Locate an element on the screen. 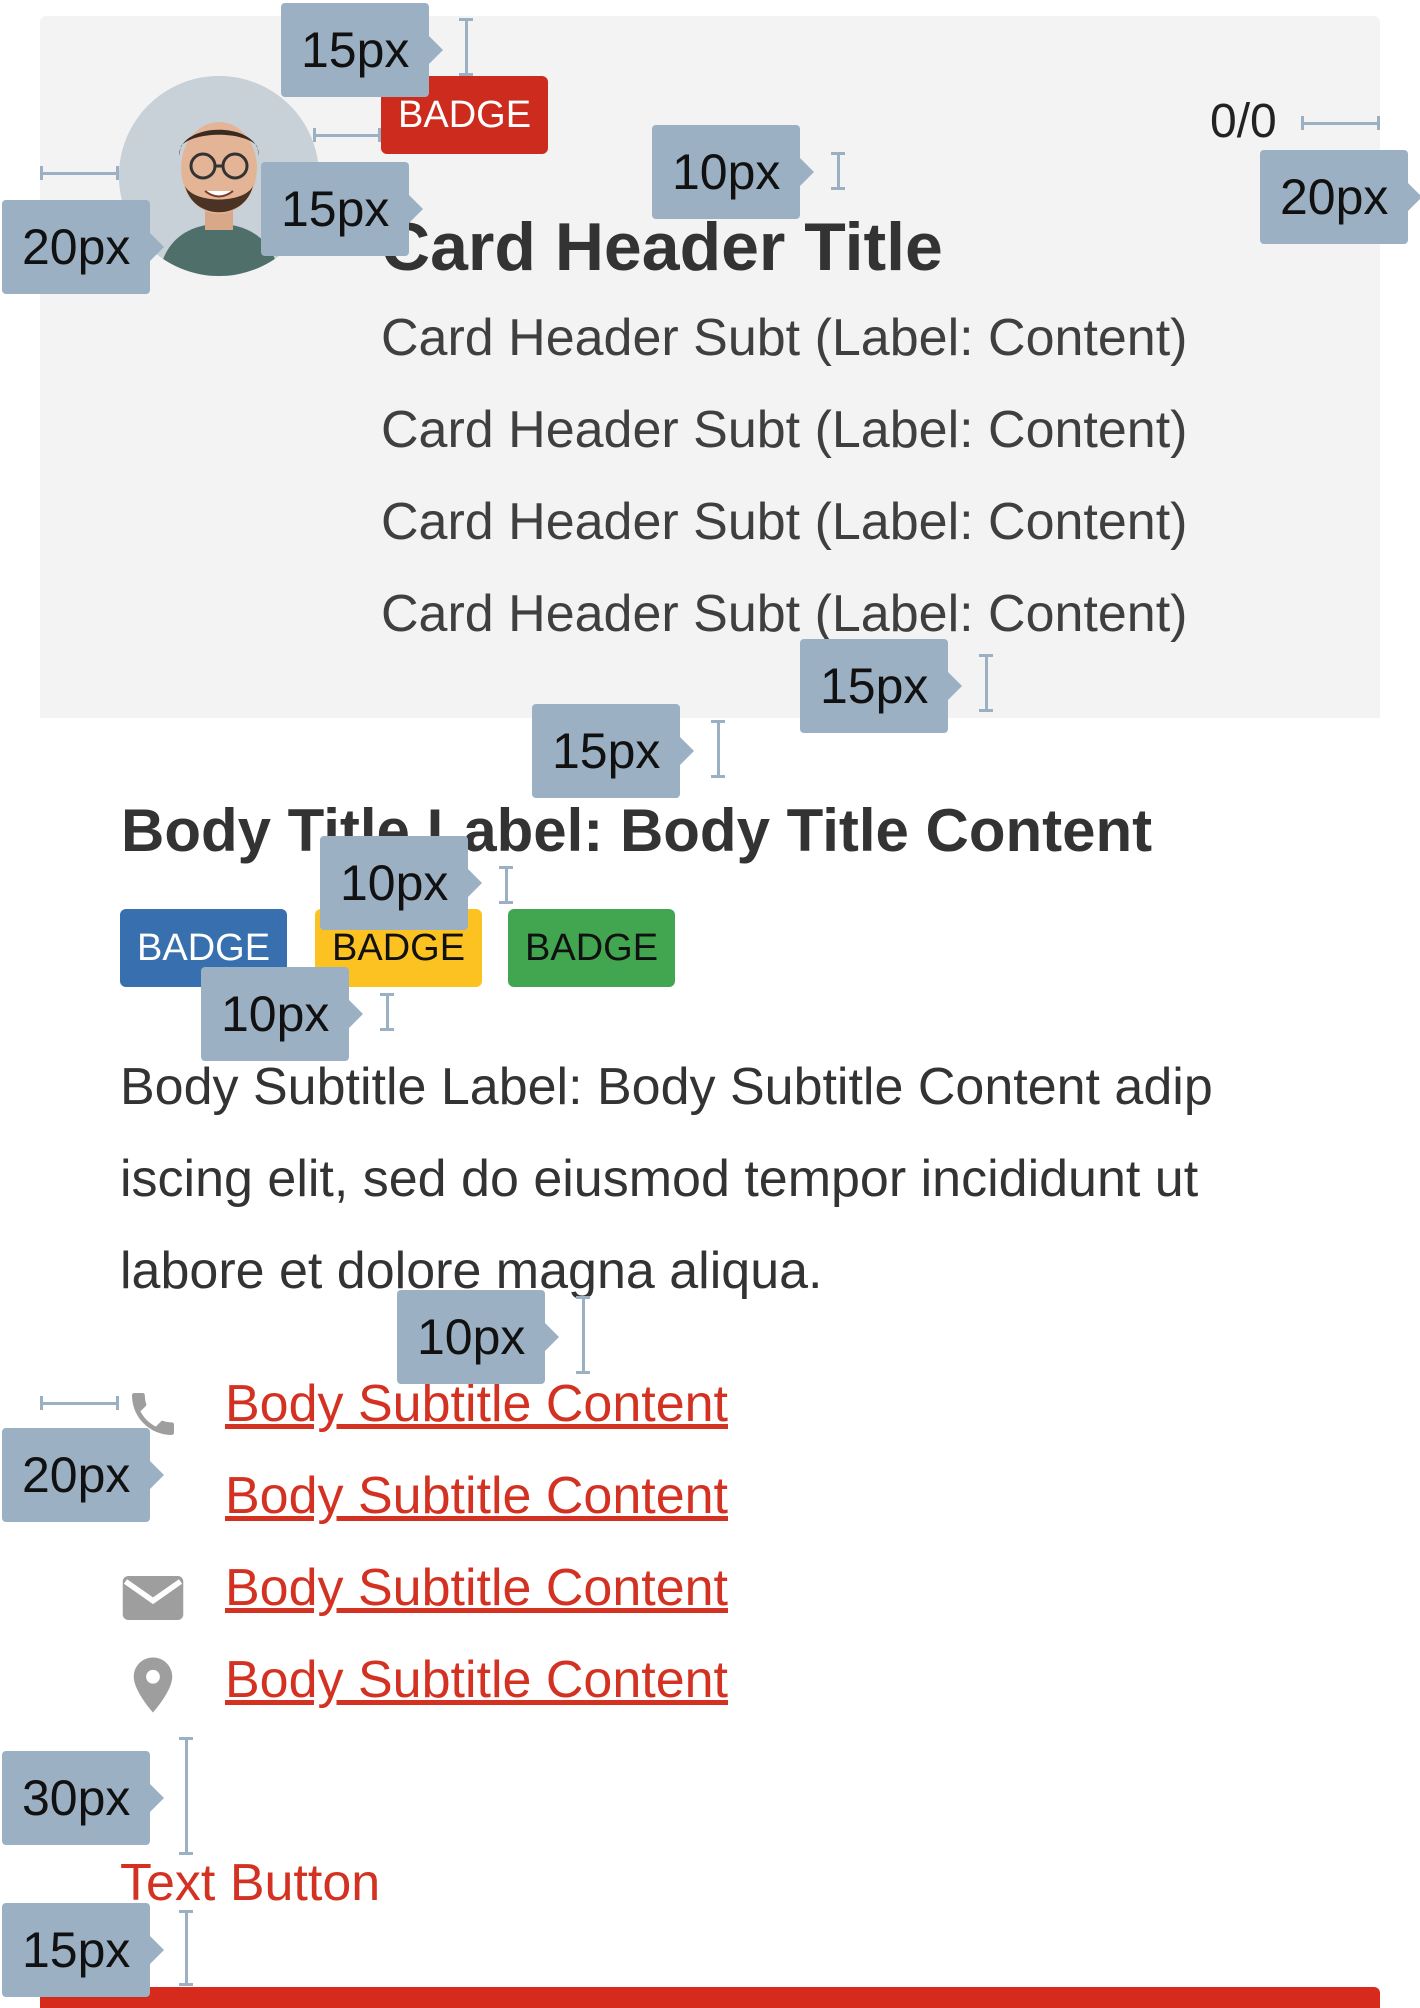 The height and width of the screenshot is (2008, 1420). badge-green: BADGE is located at coordinates (592, 948).